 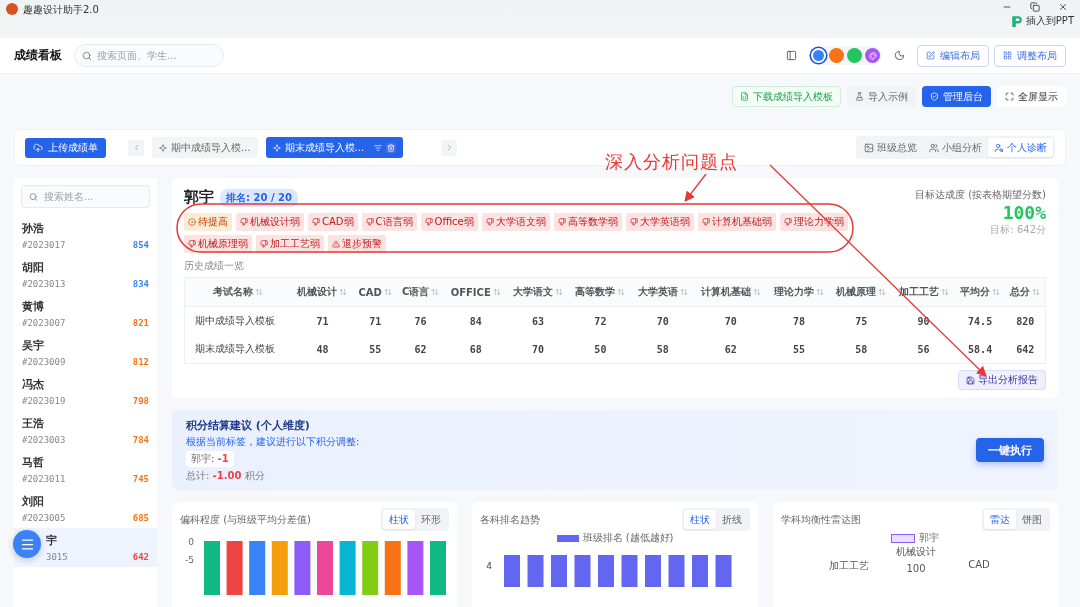 What do you see at coordinates (881, 96) in the screenshot?
I see `toolbar-button: 导入示例` at bounding box center [881, 96].